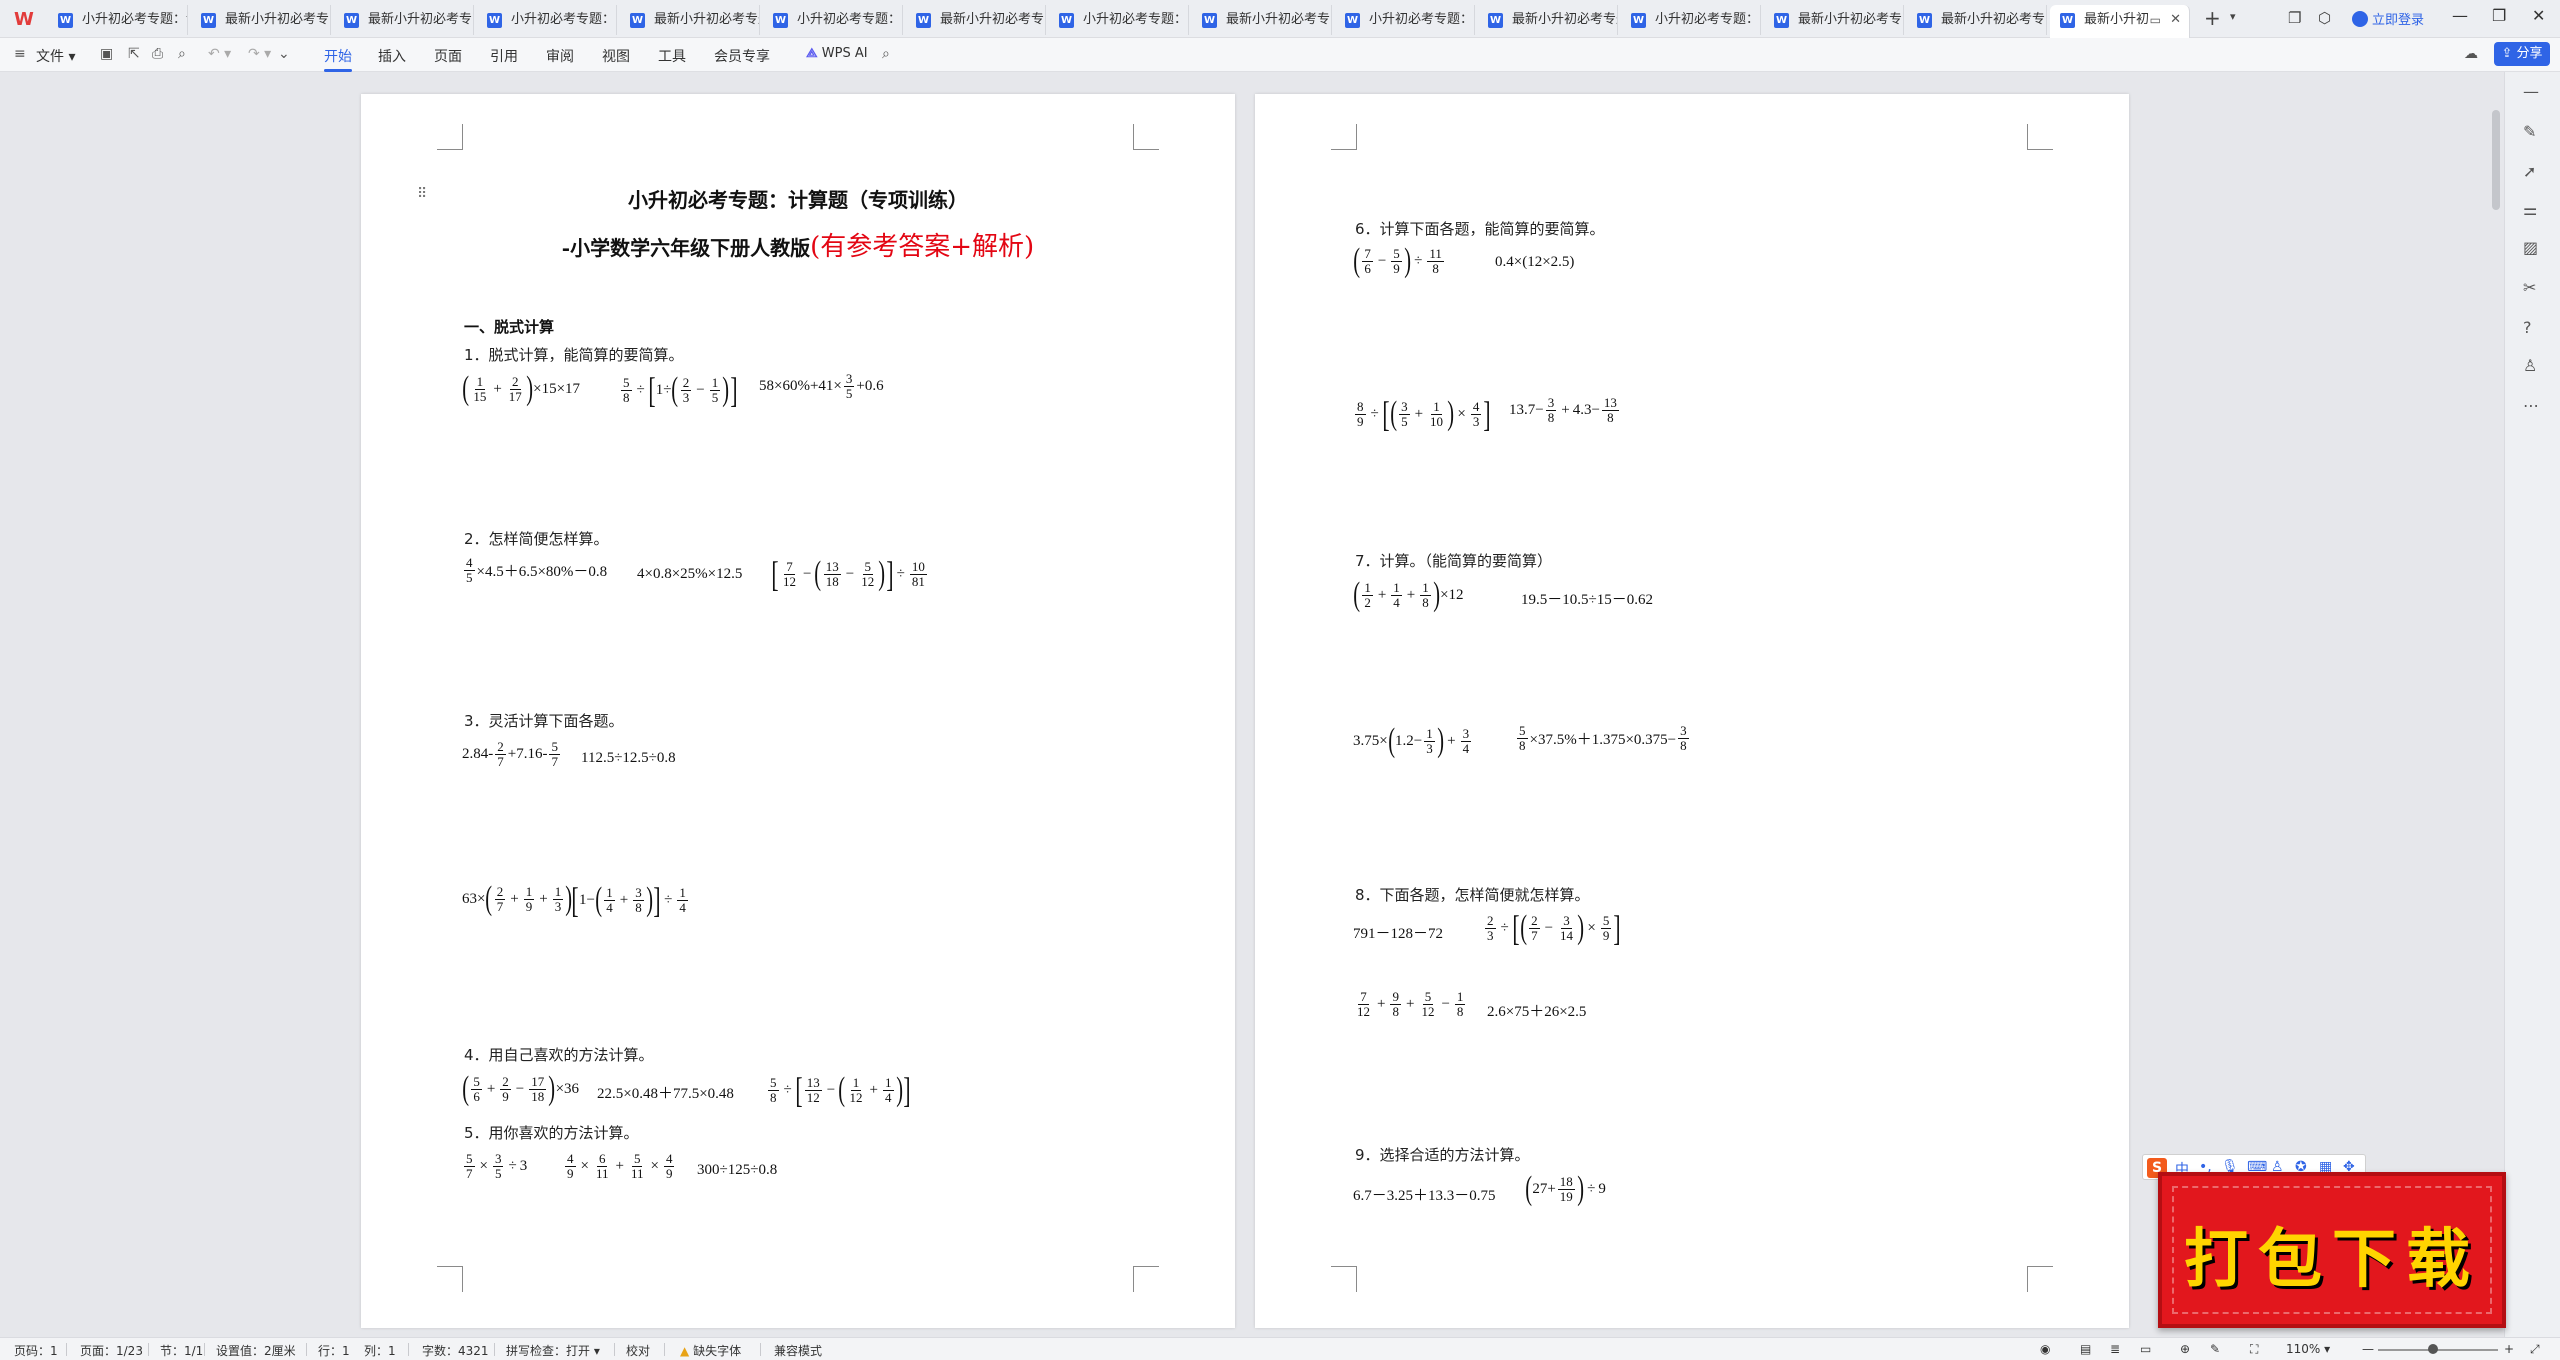 This screenshot has width=2560, height=1360. Describe the element at coordinates (2332, 1250) in the screenshot. I see `download-banner: 打包下载` at that location.